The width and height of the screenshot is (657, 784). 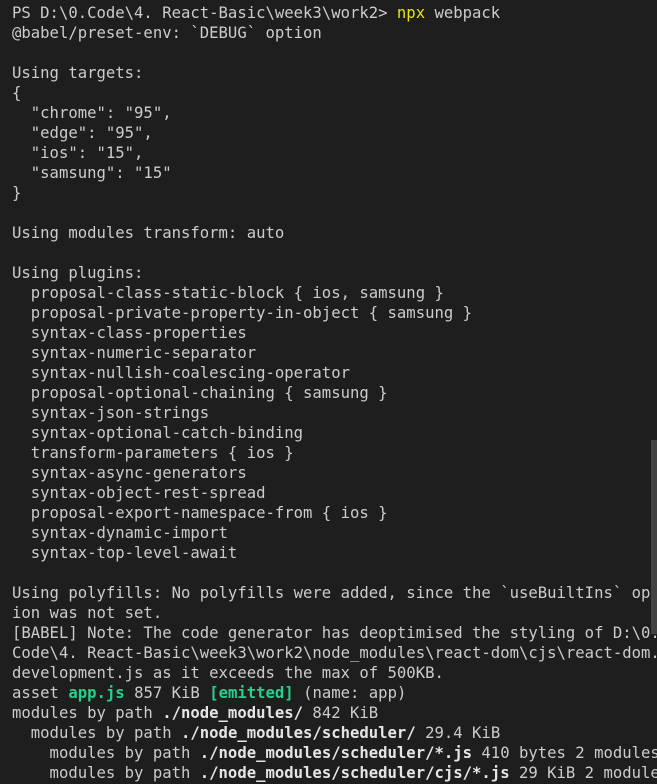 I want to click on terminal-line: @babel/preset-env: `DEBUG` option, so click(x=334, y=33).